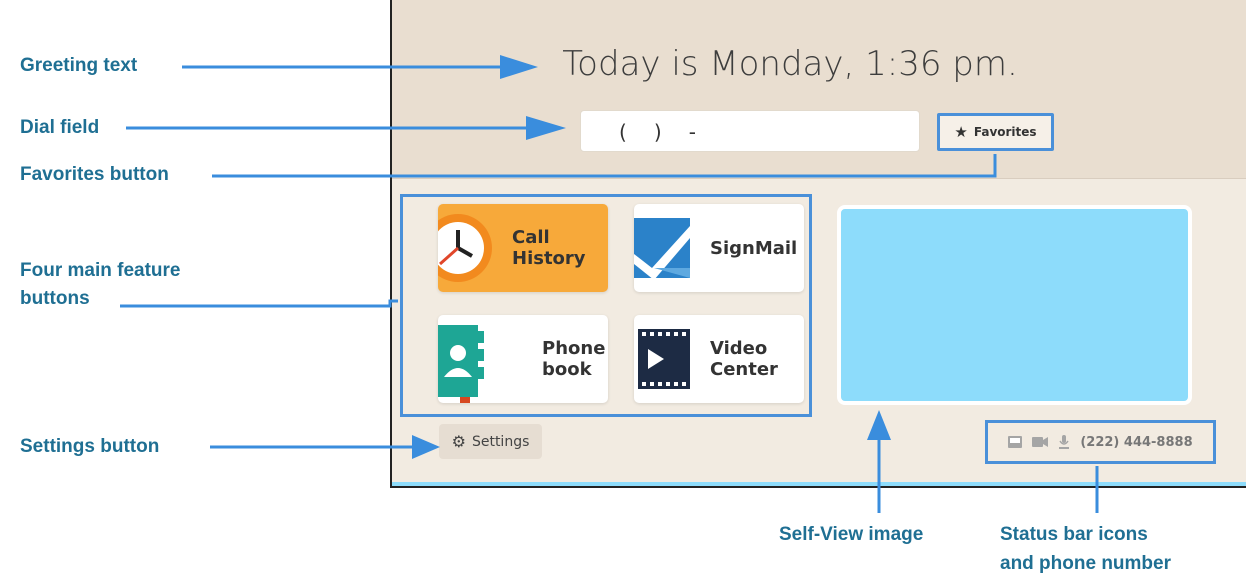 This screenshot has height=579, width=1247. Describe the element at coordinates (819, 484) in the screenshot. I see `bottom-accent-line` at that location.